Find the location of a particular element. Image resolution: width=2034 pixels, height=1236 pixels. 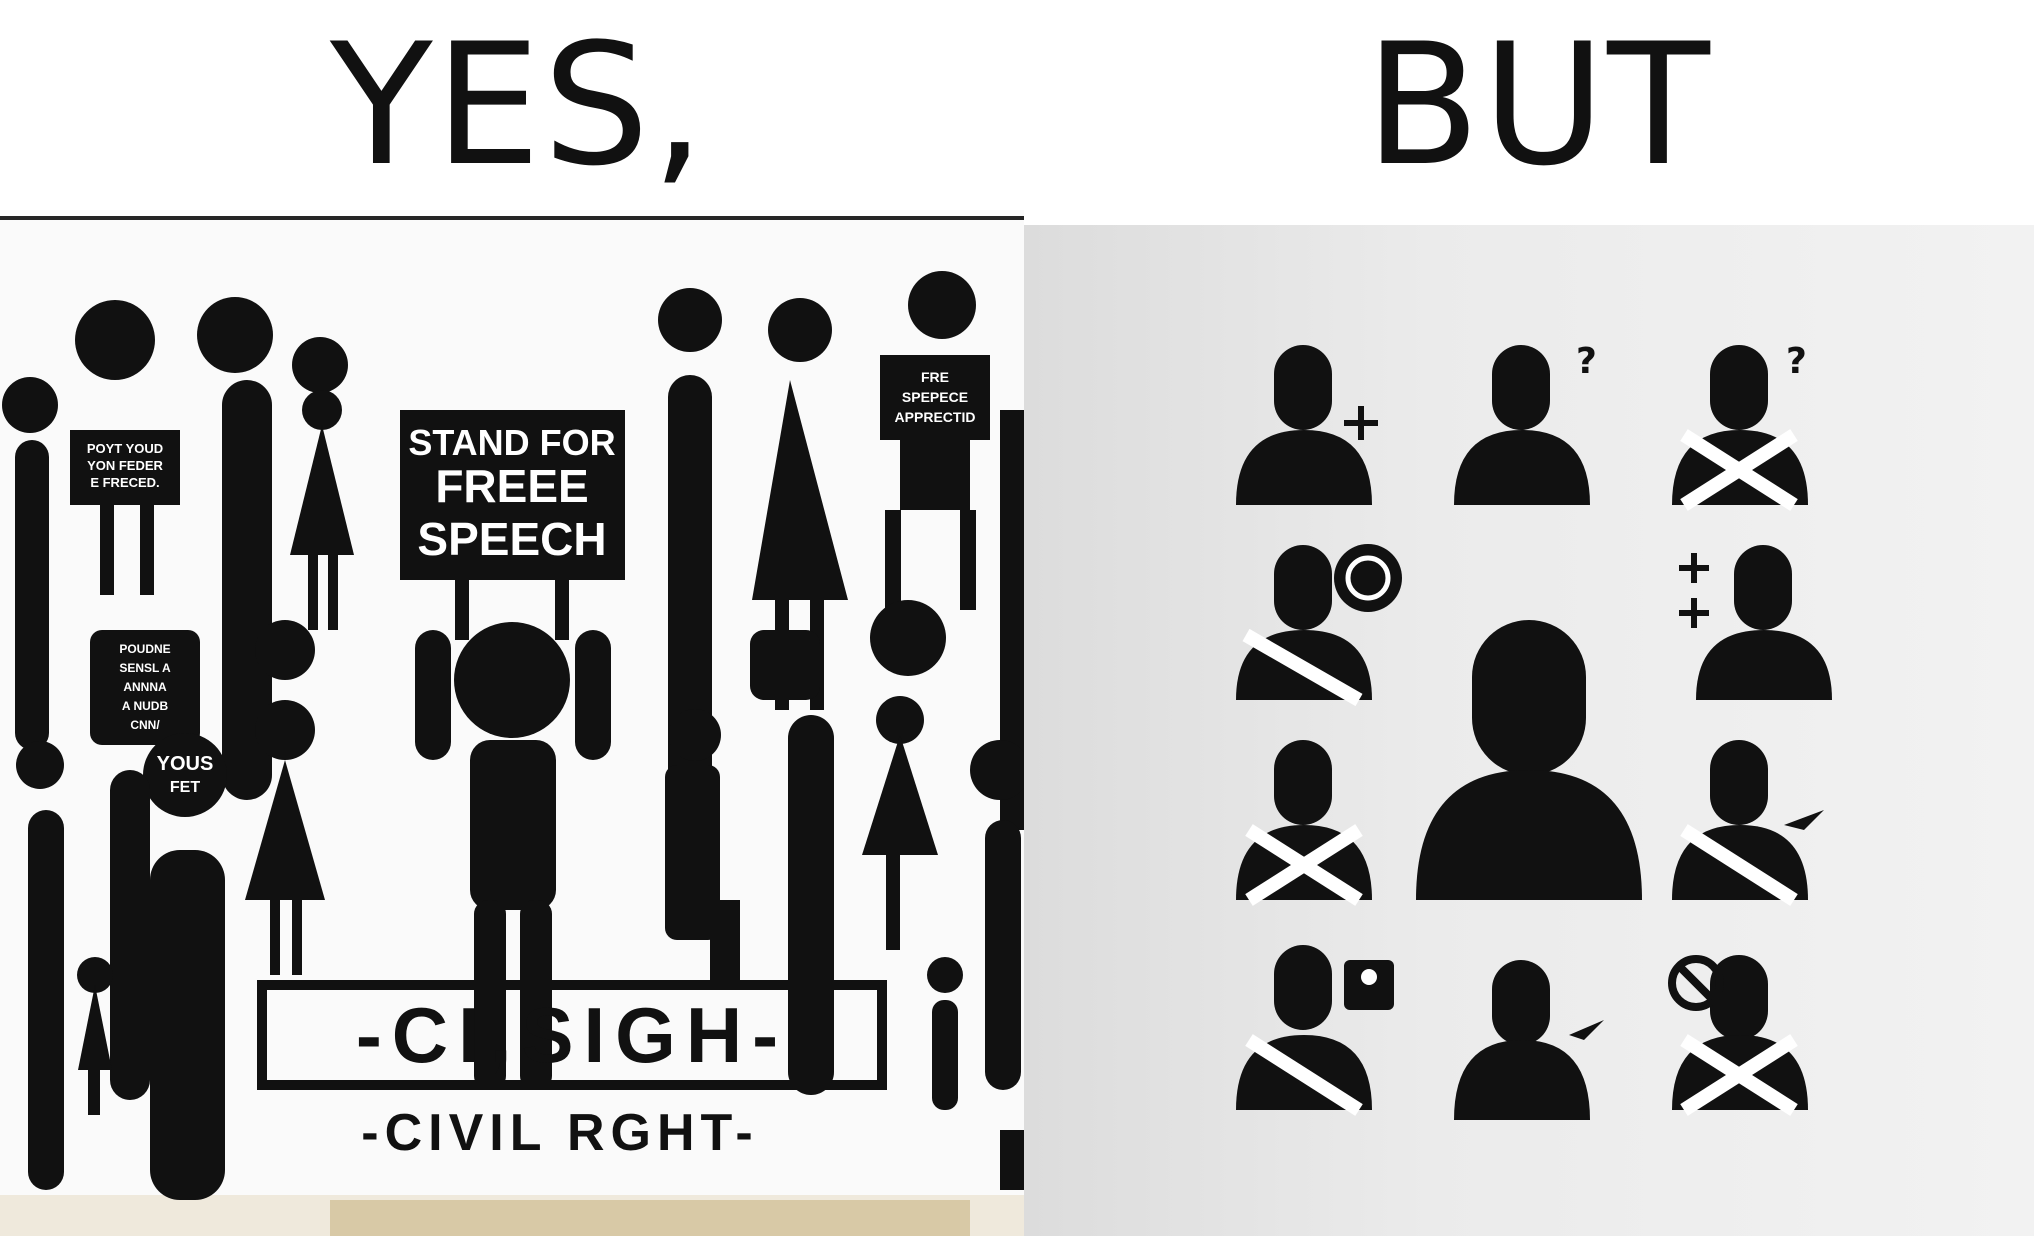

bubble-text-line-2: FET is located at coordinates (185, 787).